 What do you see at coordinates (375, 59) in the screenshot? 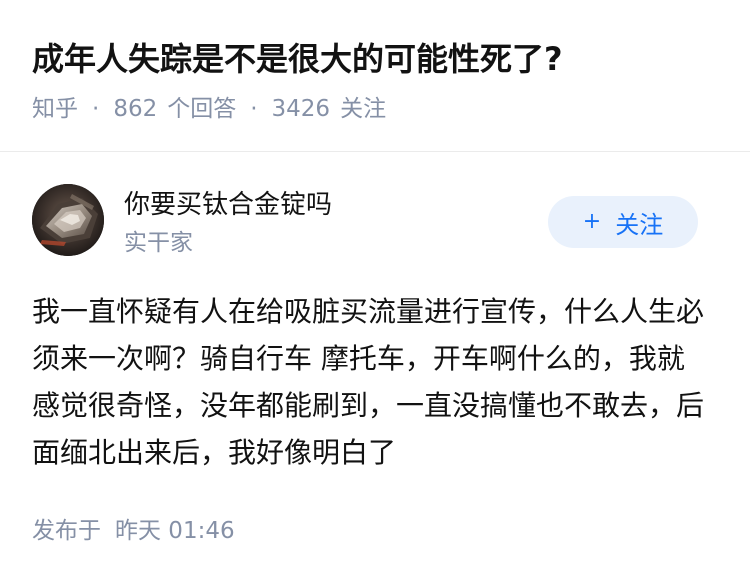
I see `question-title: 成年人失踪是不是很大的可能性死了?` at bounding box center [375, 59].